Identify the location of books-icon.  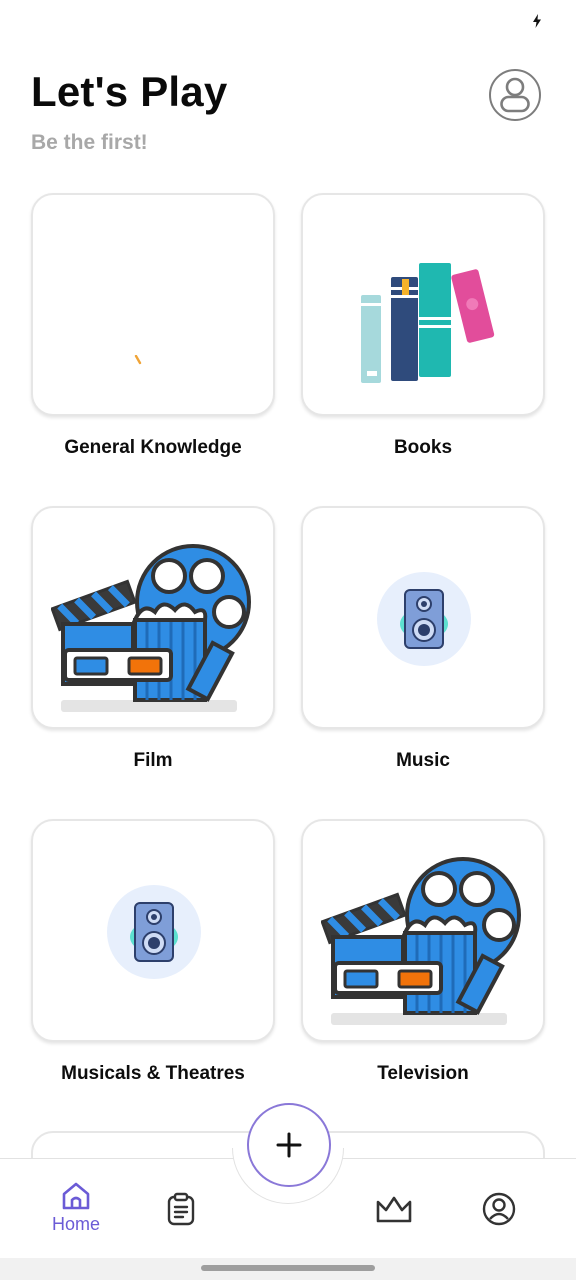
(428, 323).